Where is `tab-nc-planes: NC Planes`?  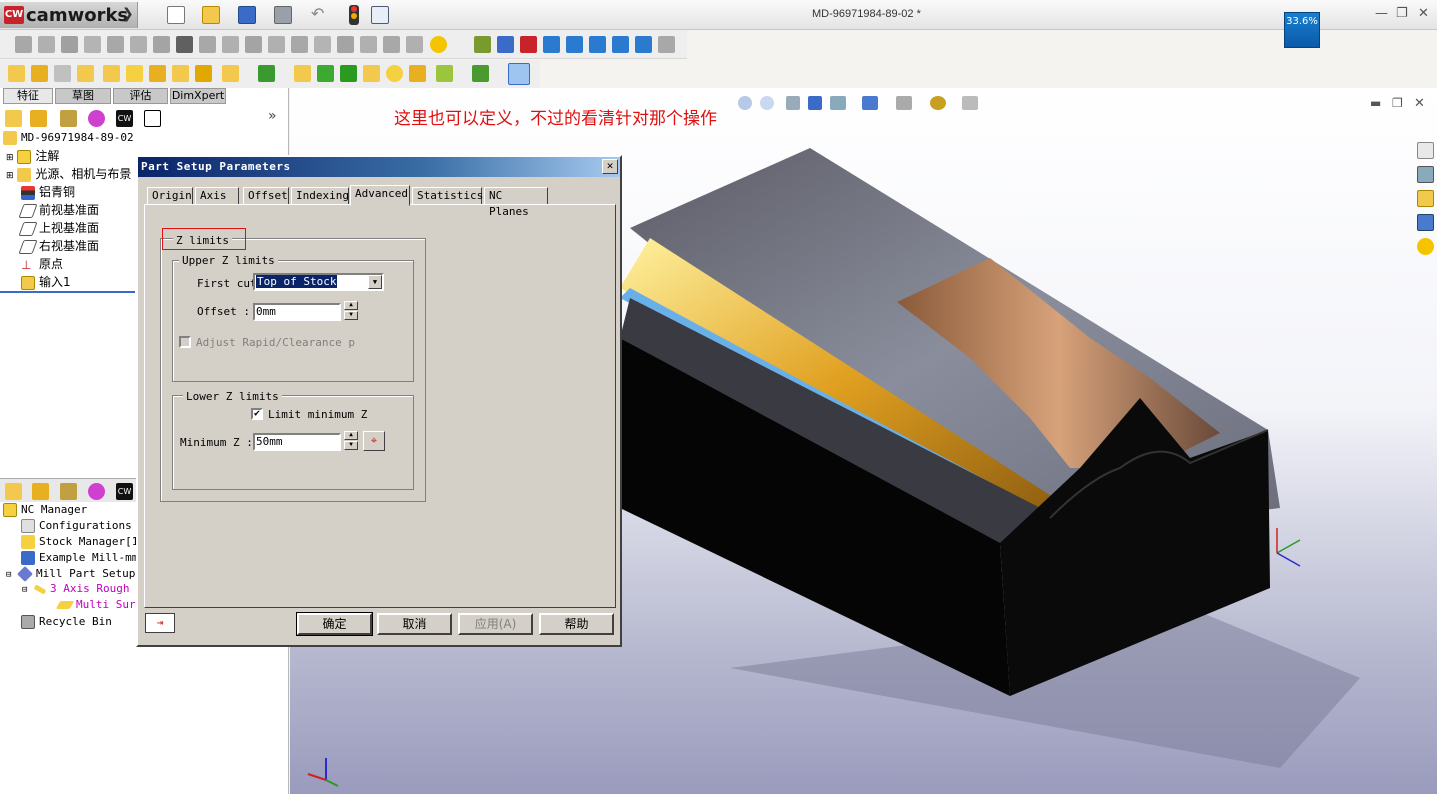
tab-nc-planes: NC Planes is located at coordinates (516, 202).